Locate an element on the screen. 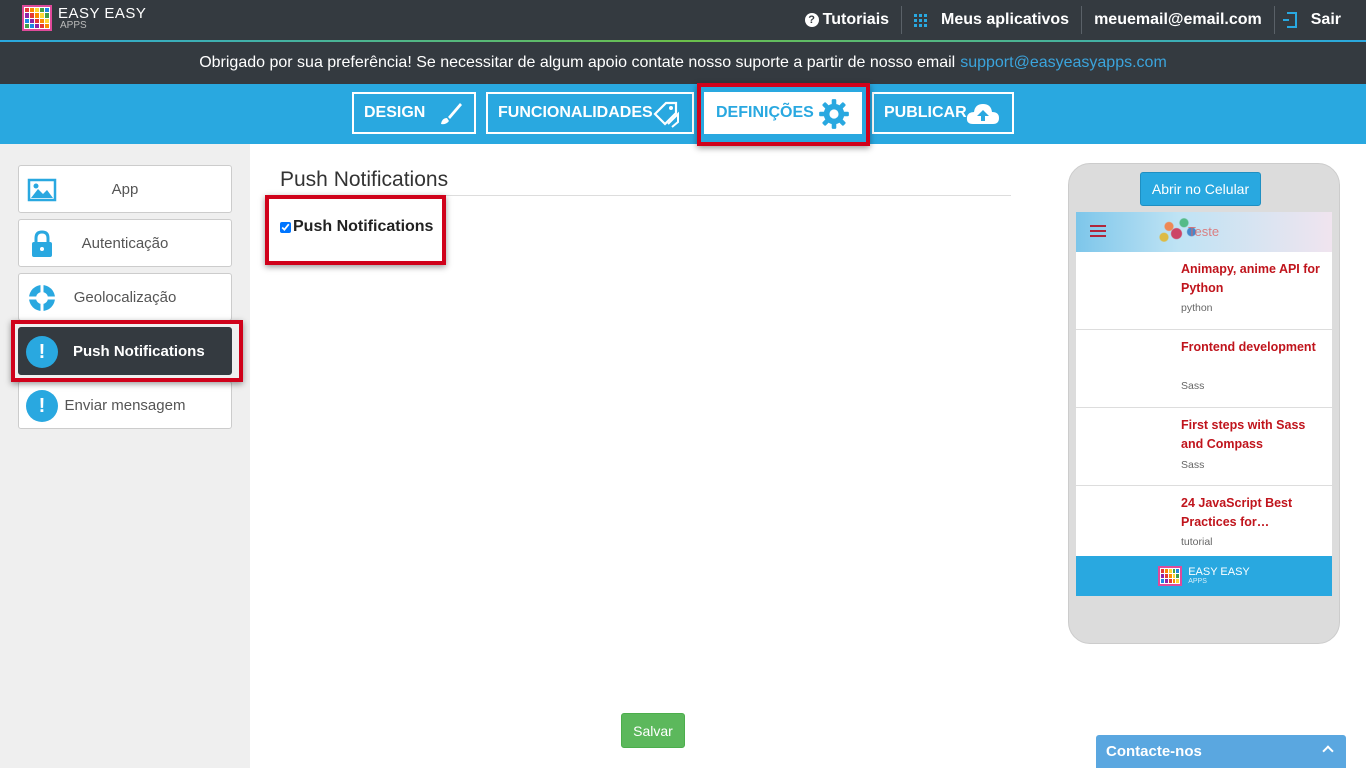 The image size is (1366, 768). tab-publicar: PUBLICAR is located at coordinates (943, 113).